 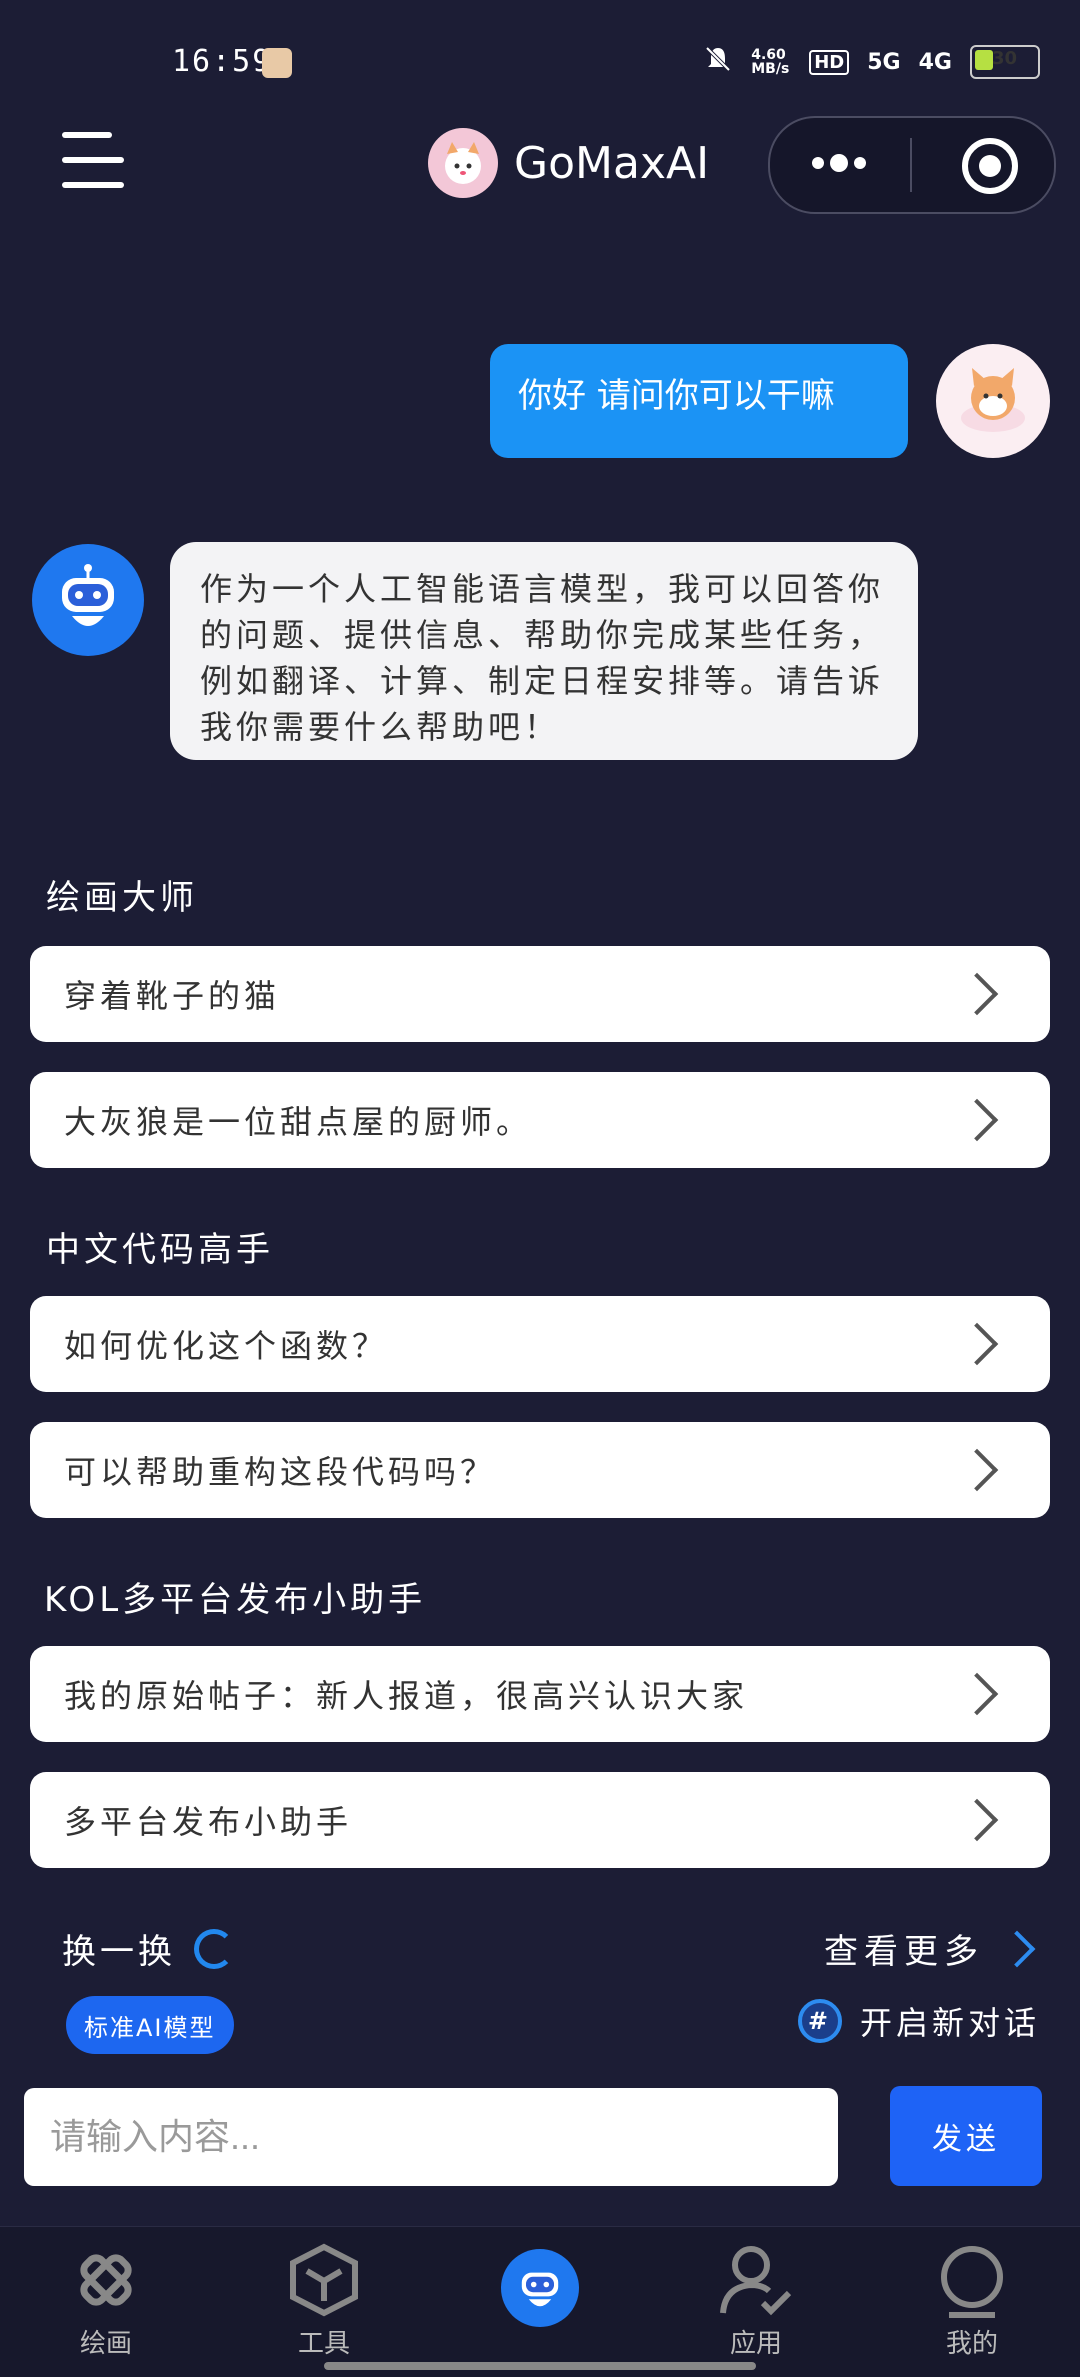 I want to click on view-more-button: 查看更多, so click(x=930, y=1948).